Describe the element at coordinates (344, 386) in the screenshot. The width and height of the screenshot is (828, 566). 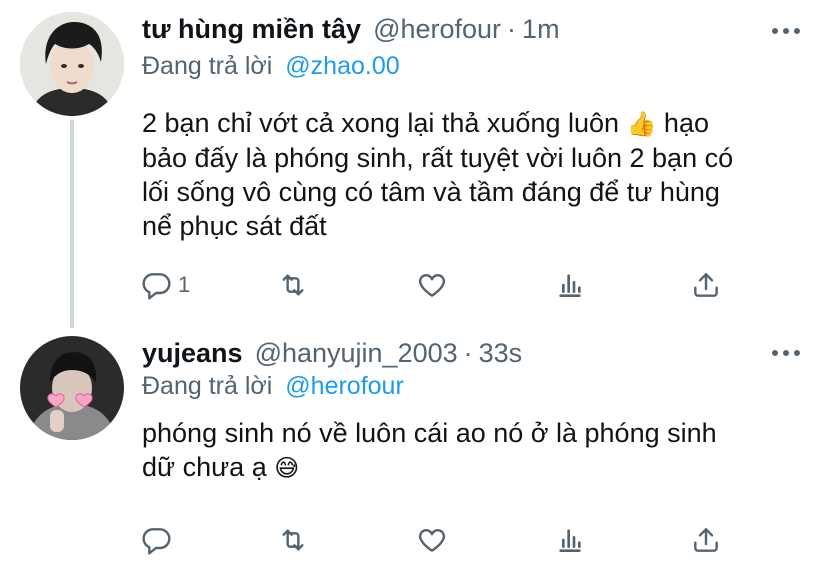
I see `reply-to-handle: @herofour` at that location.